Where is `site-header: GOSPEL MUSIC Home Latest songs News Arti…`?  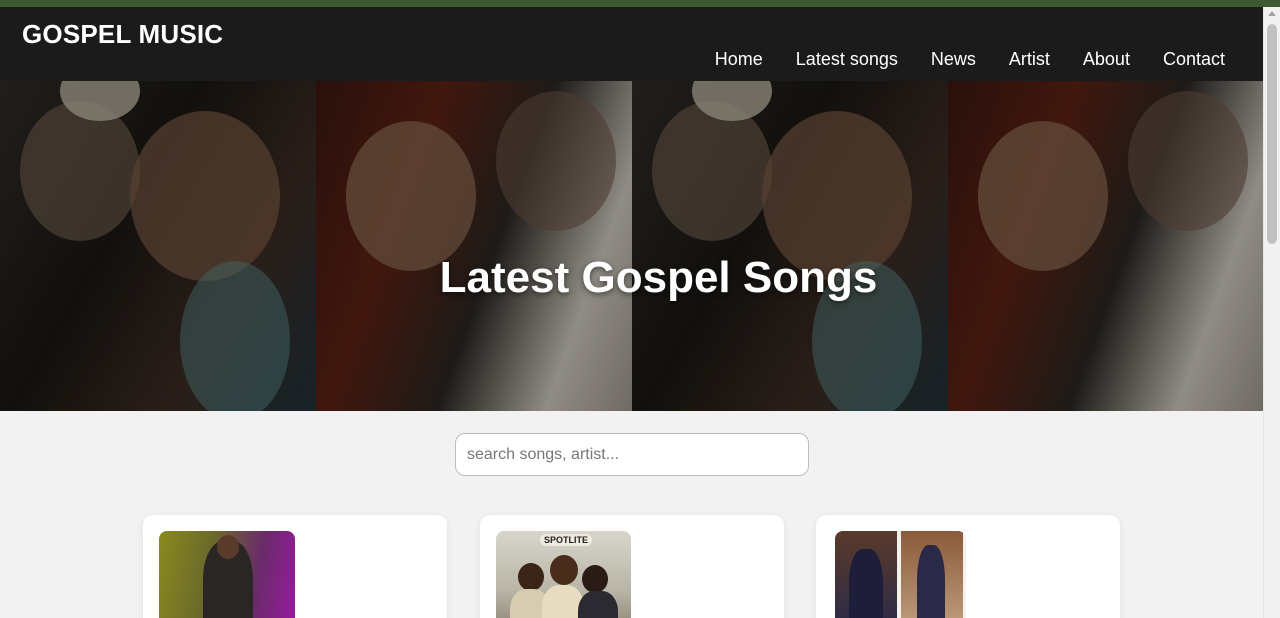
site-header: GOSPEL MUSIC Home Latest songs News Arti… is located at coordinates (631, 44).